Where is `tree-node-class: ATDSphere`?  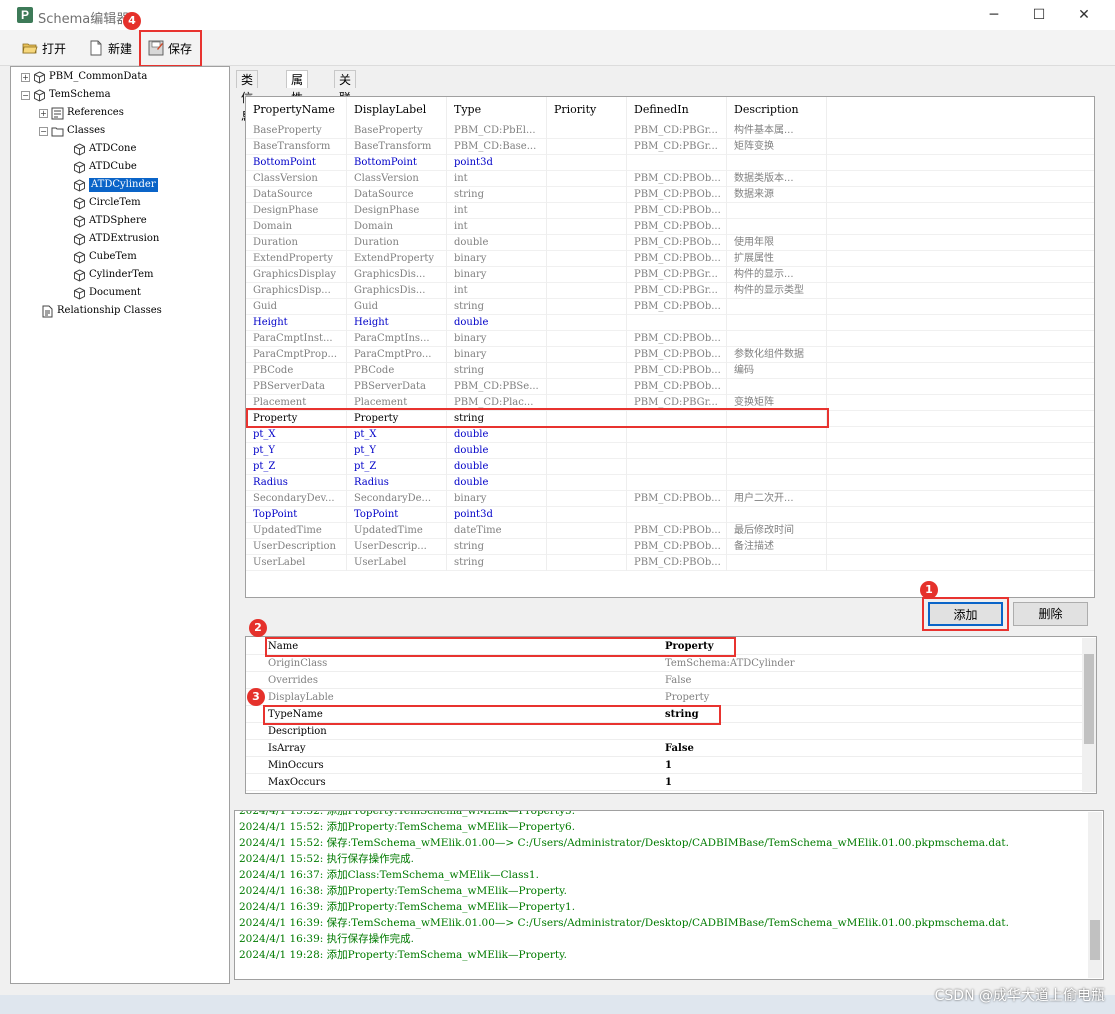 tree-node-class: ATDSphere is located at coordinates (110, 221).